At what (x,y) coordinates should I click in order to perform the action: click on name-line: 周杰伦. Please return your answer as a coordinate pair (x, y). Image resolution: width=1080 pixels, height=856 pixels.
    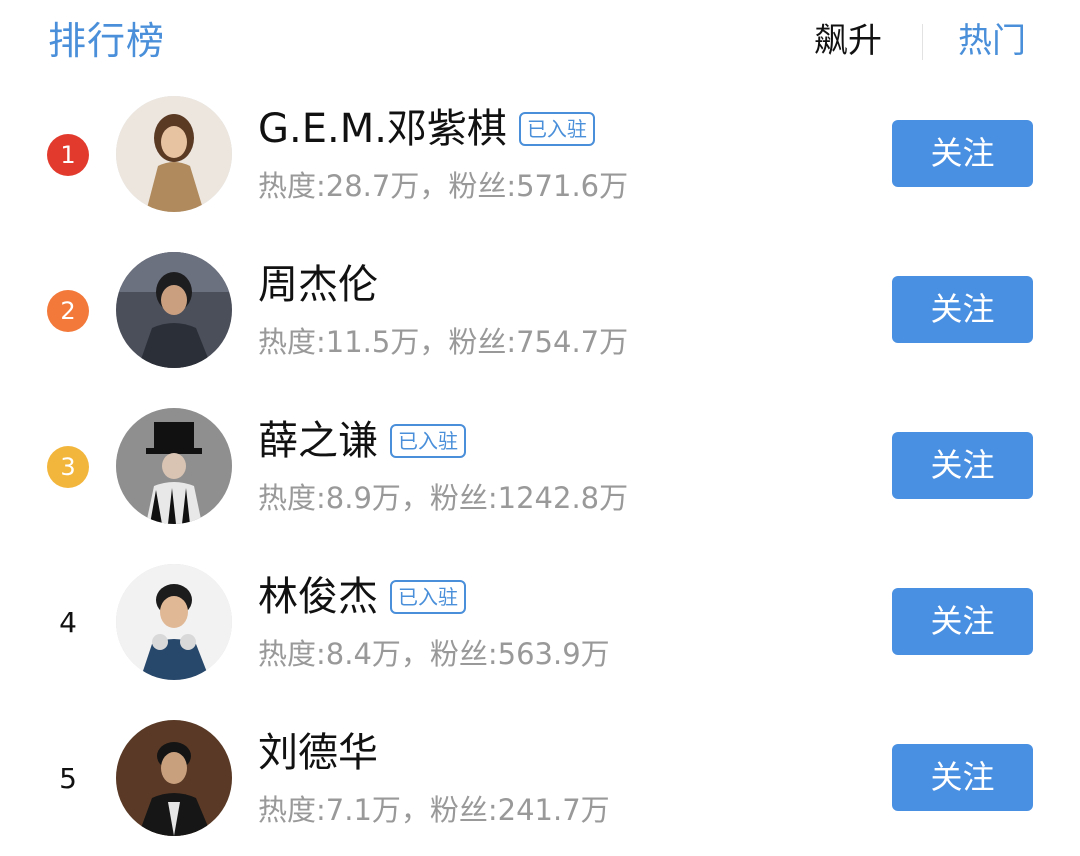
    Looking at the image, I should click on (318, 285).